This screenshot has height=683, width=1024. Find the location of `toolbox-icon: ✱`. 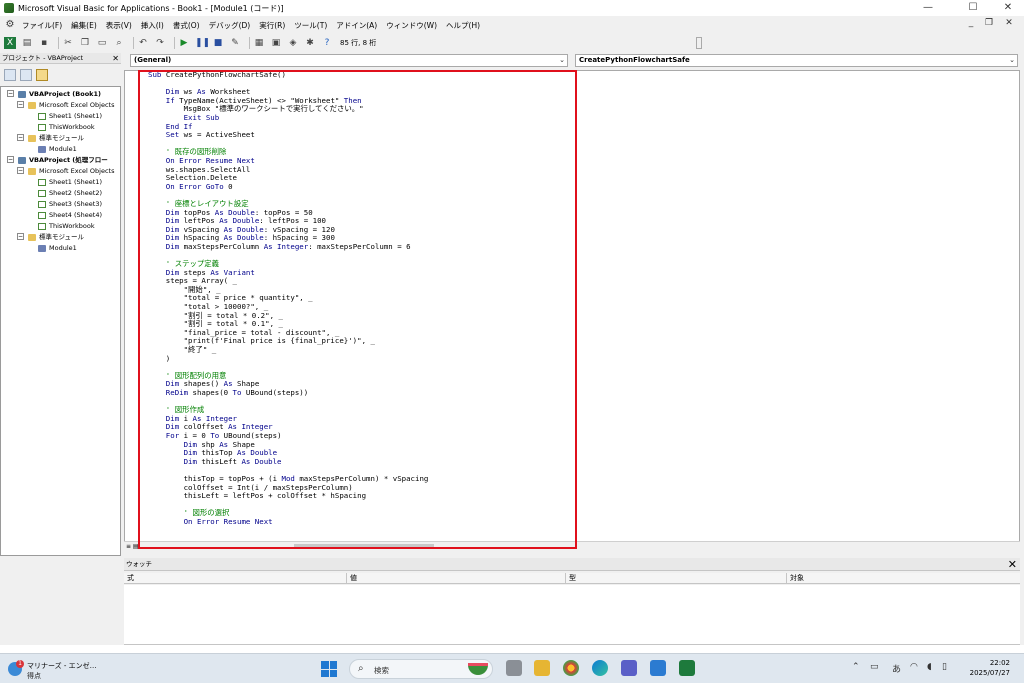

toolbox-icon: ✱ is located at coordinates (310, 43).